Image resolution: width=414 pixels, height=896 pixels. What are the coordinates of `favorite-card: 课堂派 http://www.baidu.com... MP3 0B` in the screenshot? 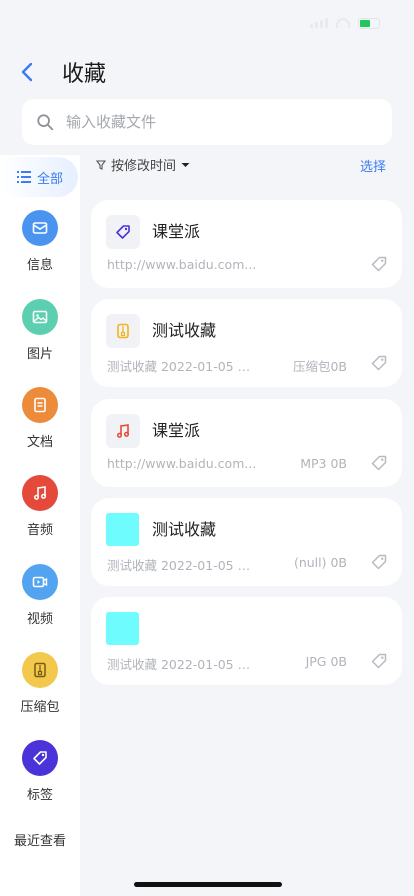 It's located at (246, 443).